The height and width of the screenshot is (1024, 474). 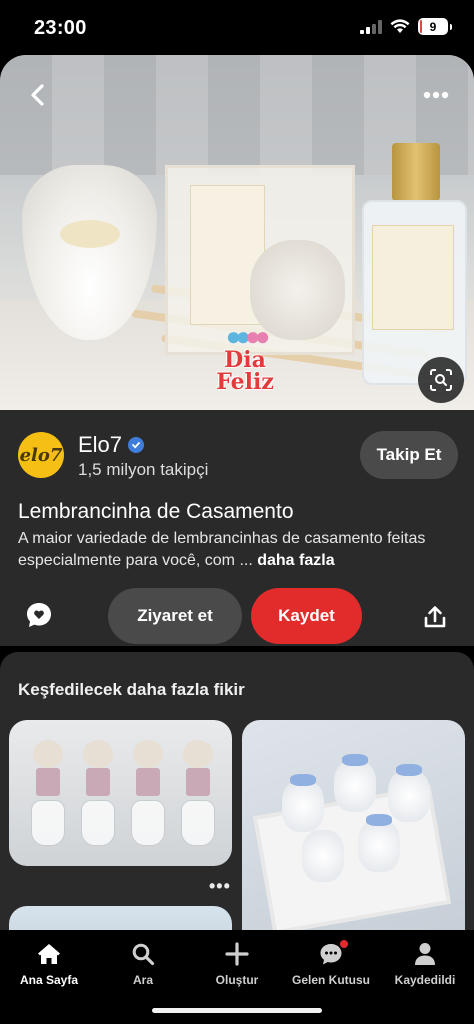 What do you see at coordinates (451, 26) in the screenshot?
I see `battery-tip` at bounding box center [451, 26].